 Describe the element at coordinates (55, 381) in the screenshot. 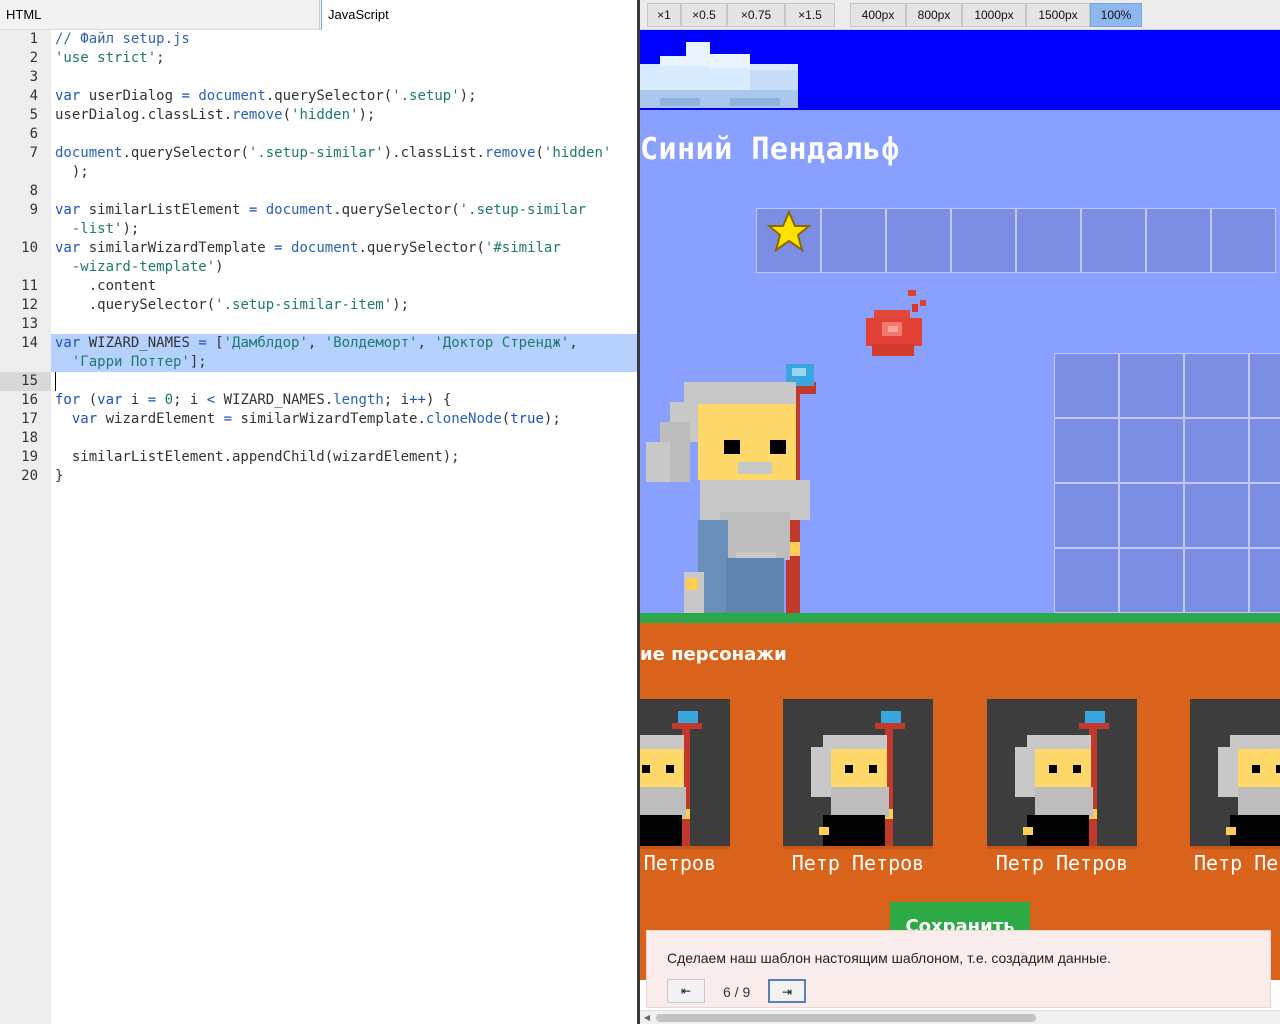

I see `text-cursor` at that location.